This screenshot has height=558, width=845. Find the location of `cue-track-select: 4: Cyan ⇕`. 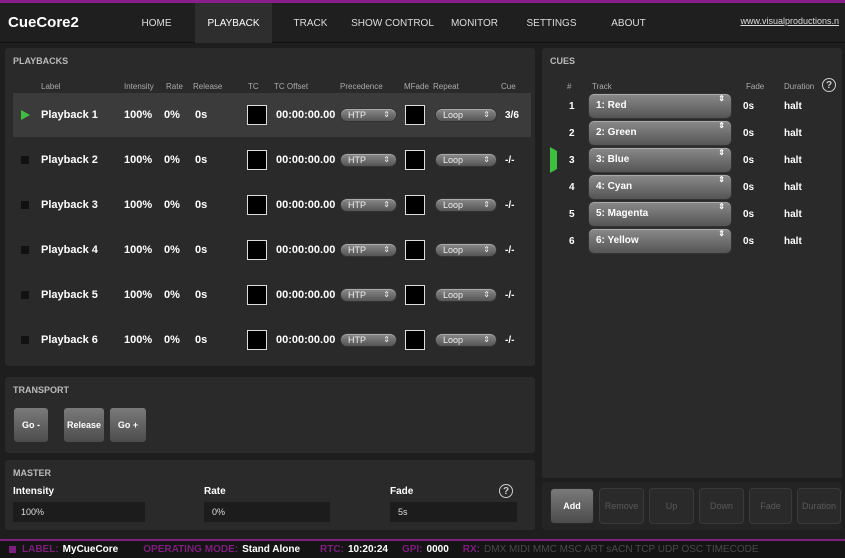

cue-track-select: 4: Cyan ⇕ is located at coordinates (660, 187).